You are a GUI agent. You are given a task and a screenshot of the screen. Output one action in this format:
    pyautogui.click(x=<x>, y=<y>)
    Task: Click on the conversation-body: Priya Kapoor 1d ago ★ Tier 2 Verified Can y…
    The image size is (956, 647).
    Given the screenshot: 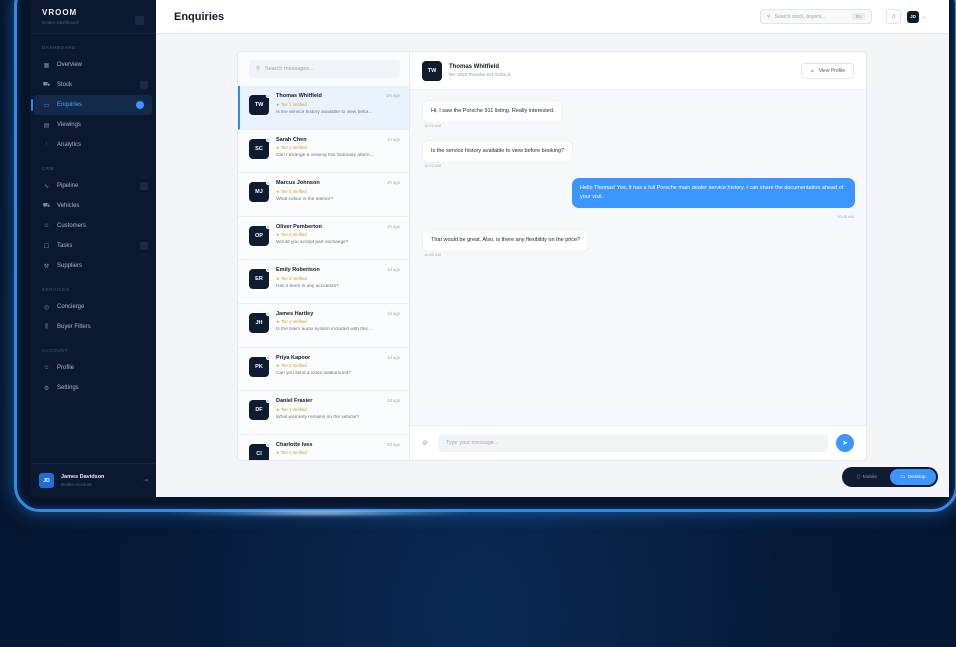 What is the action you would take?
    pyautogui.click(x=338, y=373)
    